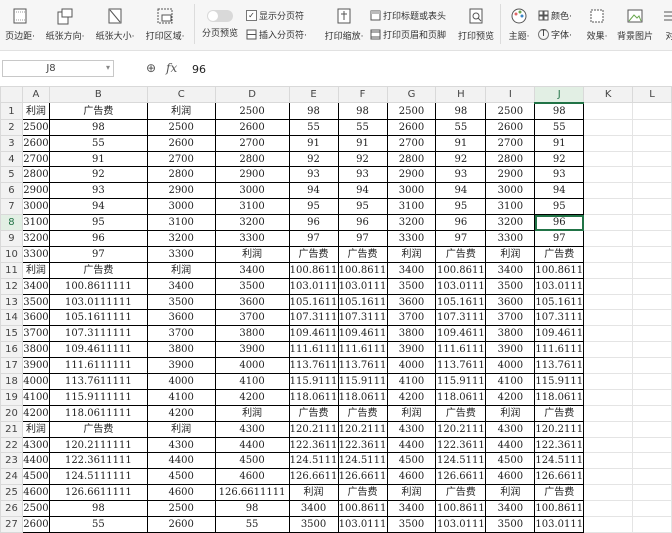 The width and height of the screenshot is (672, 533). I want to click on chevron-down-icon: ▾, so click(108, 67).